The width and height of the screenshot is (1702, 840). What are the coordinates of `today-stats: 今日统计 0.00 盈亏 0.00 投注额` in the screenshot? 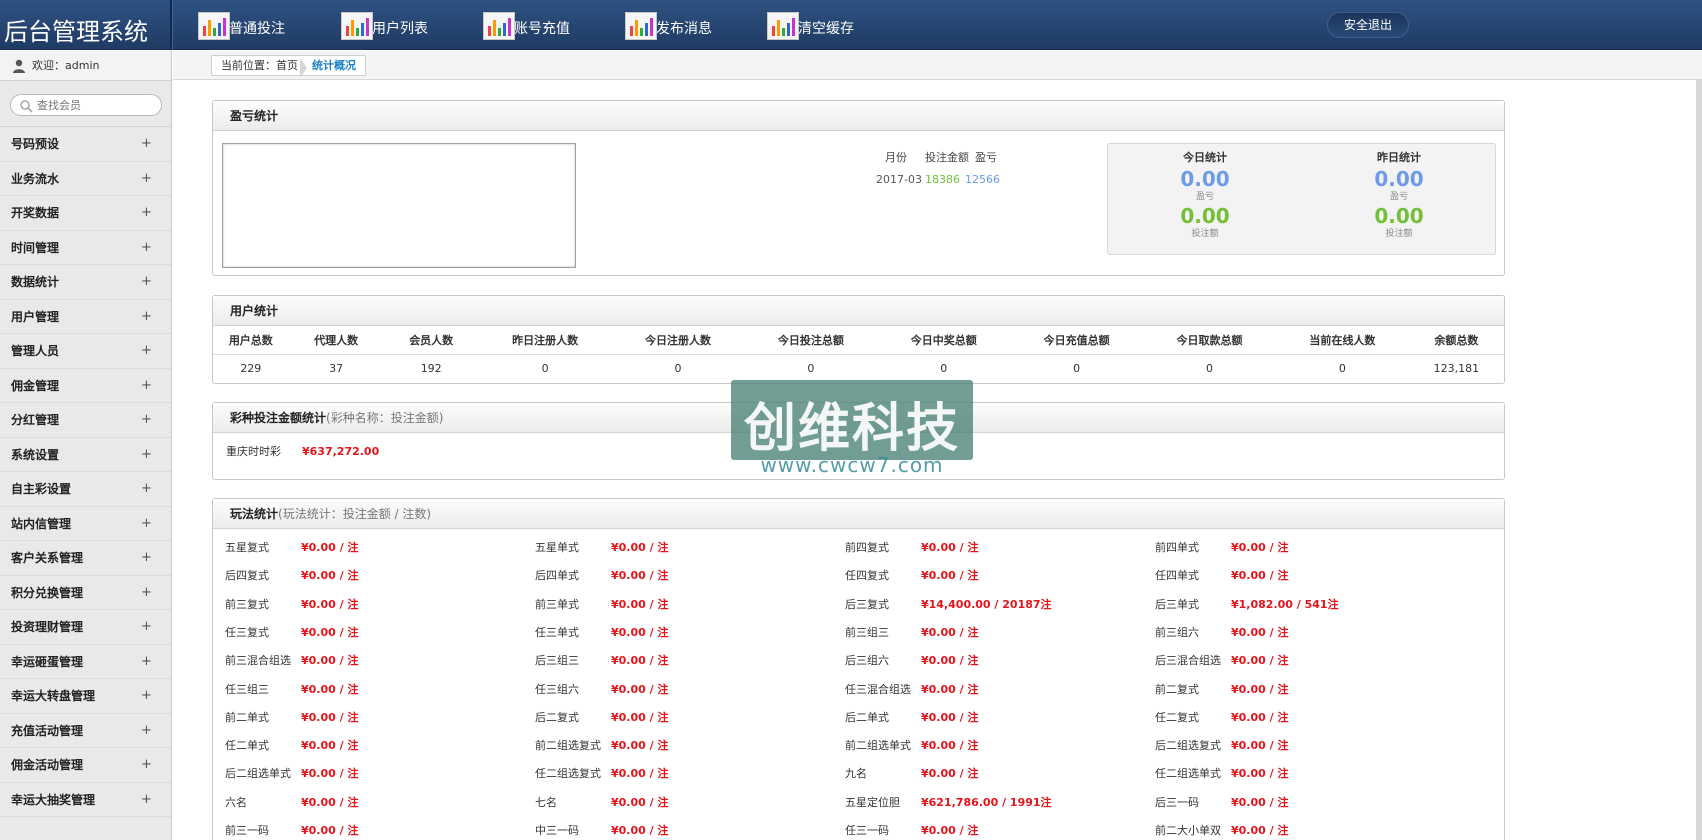 It's located at (1205, 195).